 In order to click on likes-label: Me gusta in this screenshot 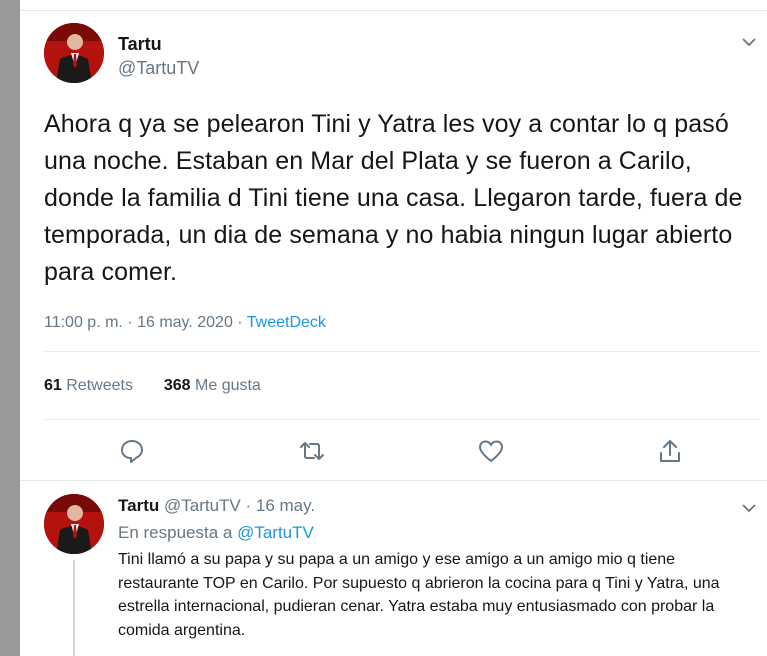, I will do `click(228, 385)`.